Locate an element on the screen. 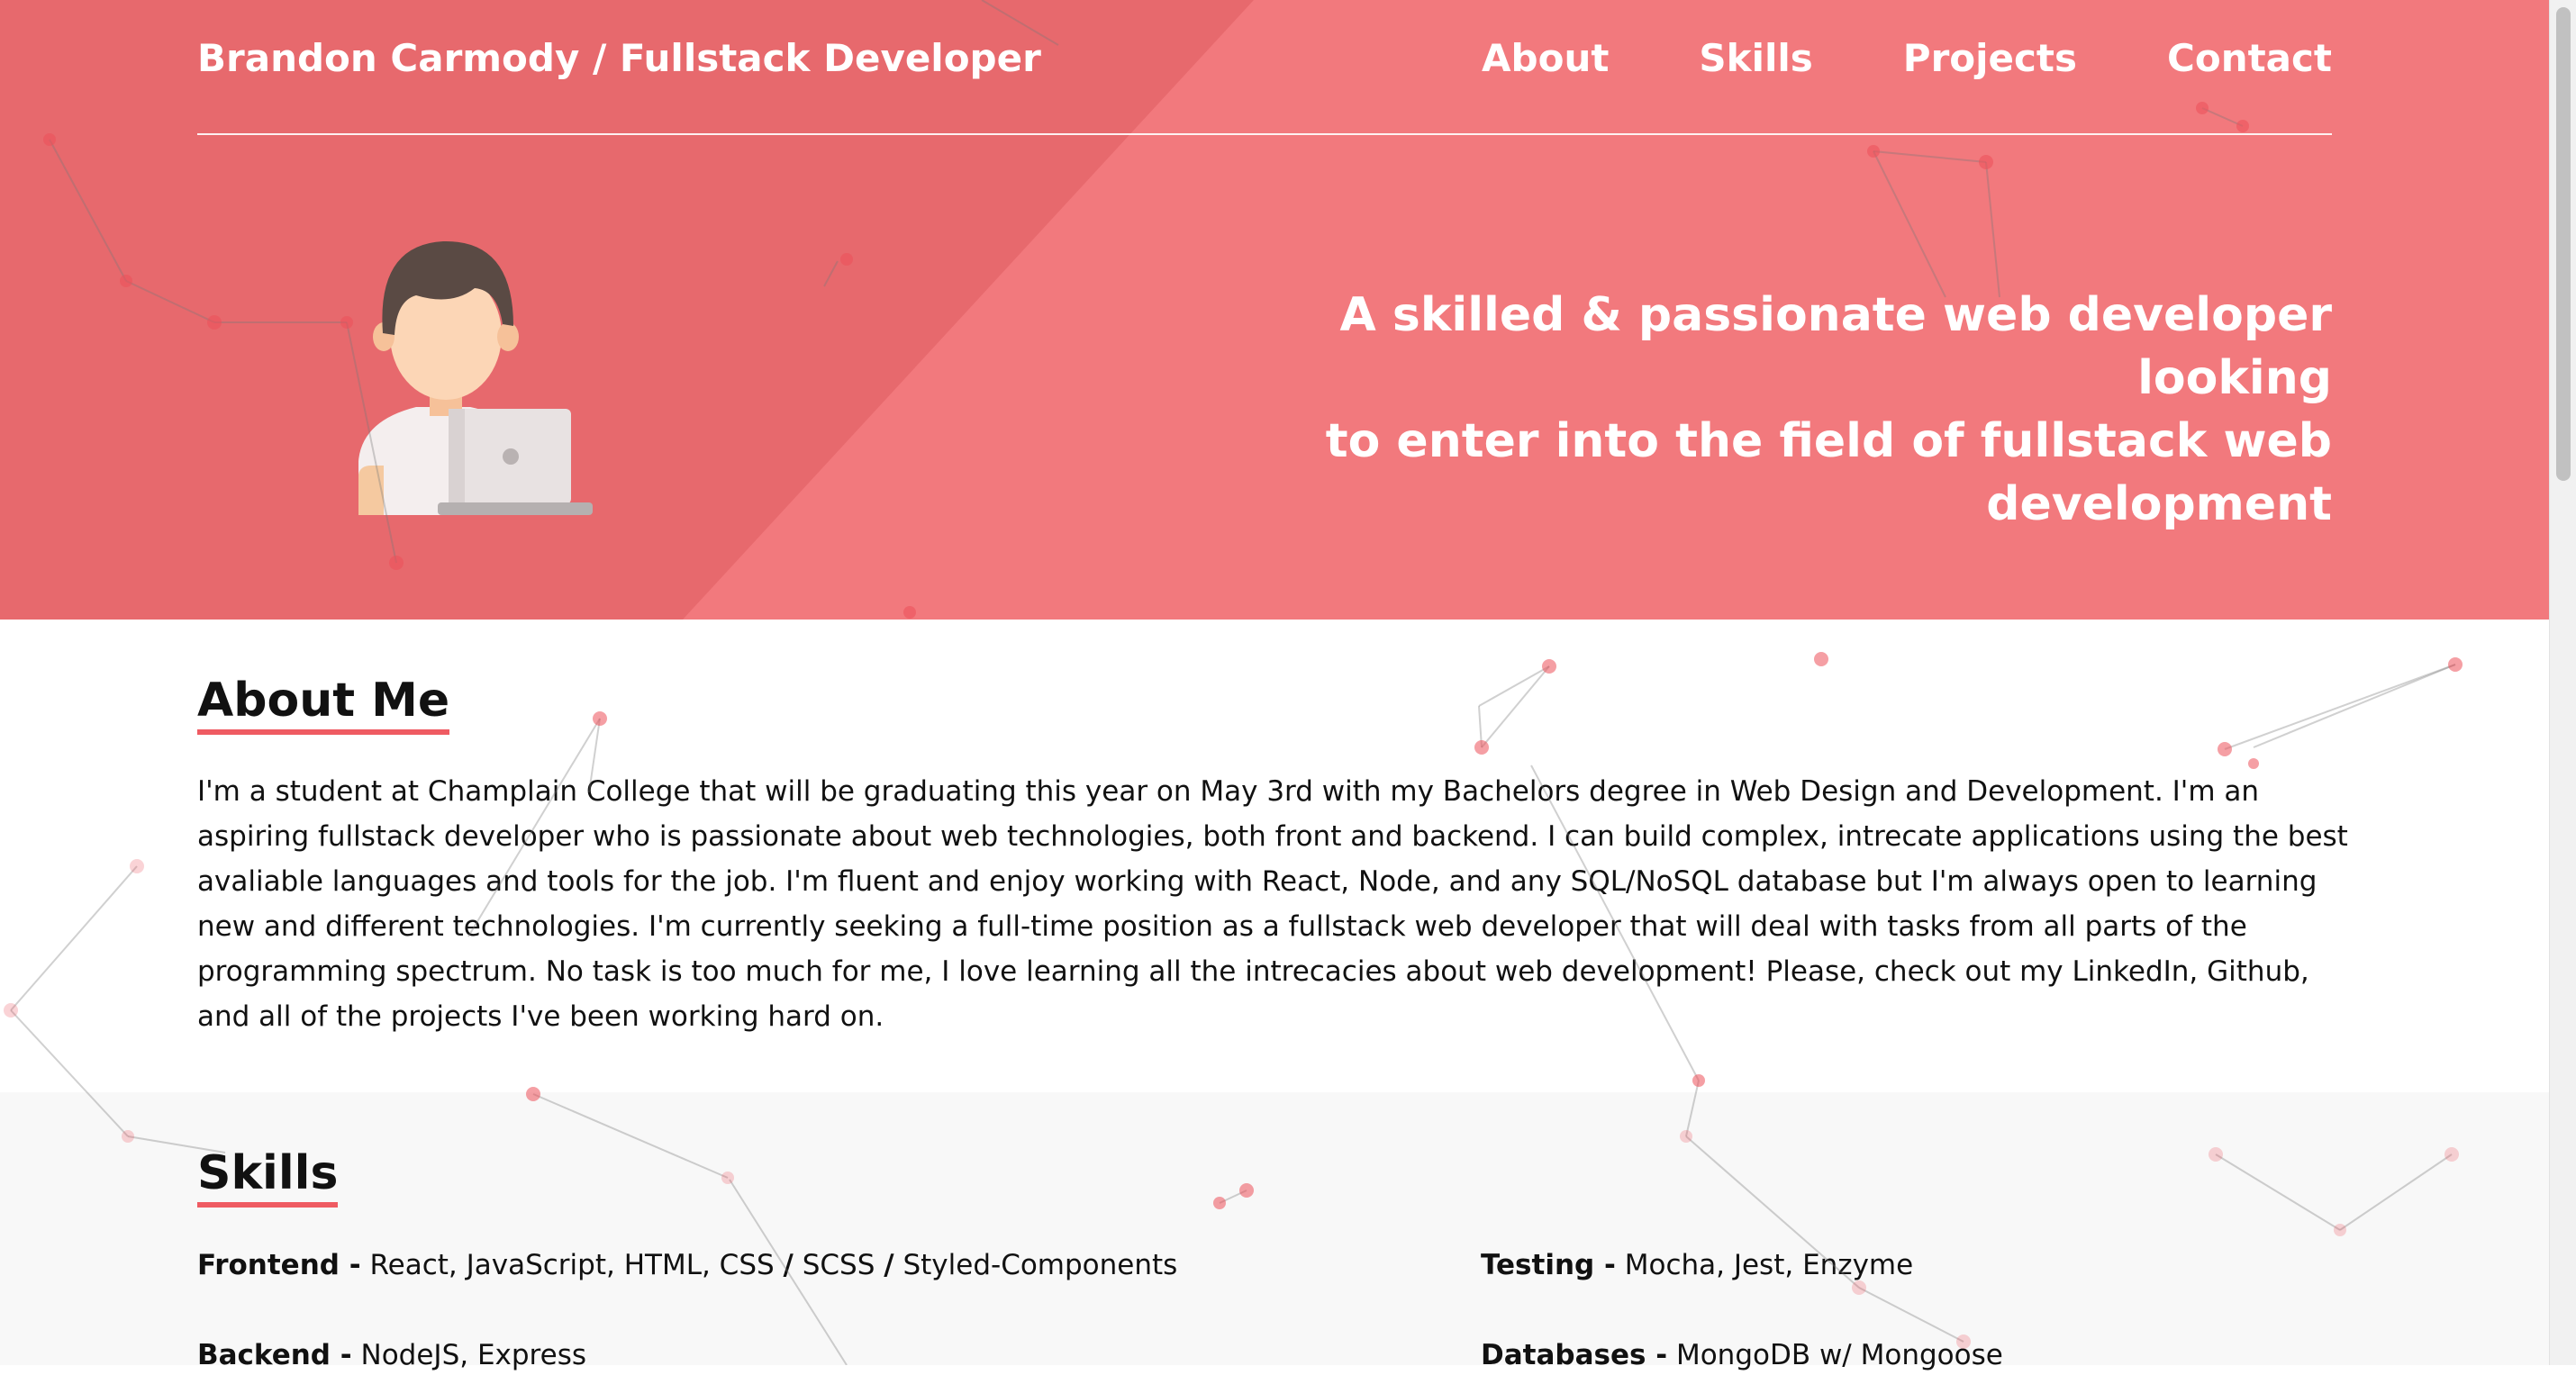 The height and width of the screenshot is (1375, 2576). skill-label: Backend - is located at coordinates (274, 1355).